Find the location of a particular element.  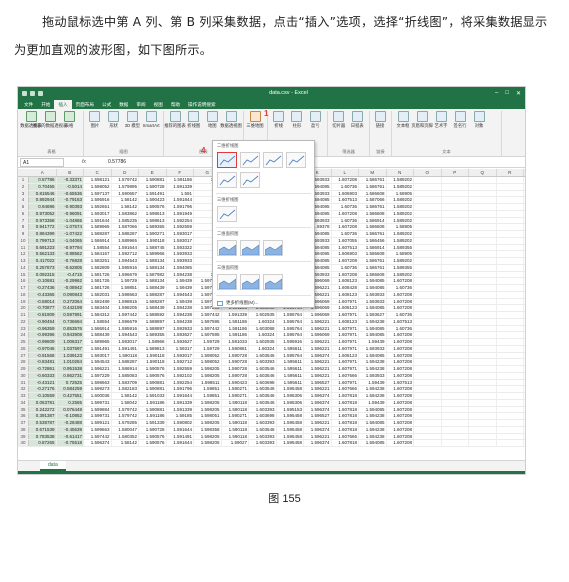

row-number: 2 is located at coordinates (23, 186).